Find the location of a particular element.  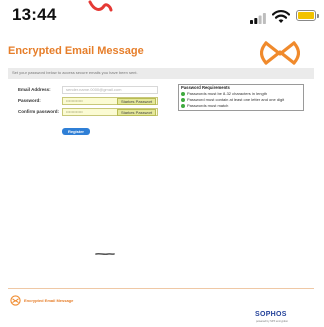

email-field: sender.name.0000@gmail.com is located at coordinates (110, 90).